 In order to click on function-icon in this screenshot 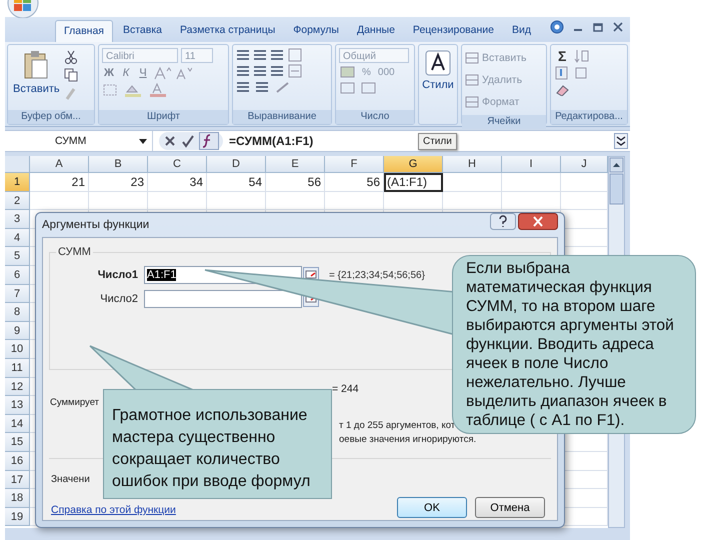, I will do `click(209, 141)`.